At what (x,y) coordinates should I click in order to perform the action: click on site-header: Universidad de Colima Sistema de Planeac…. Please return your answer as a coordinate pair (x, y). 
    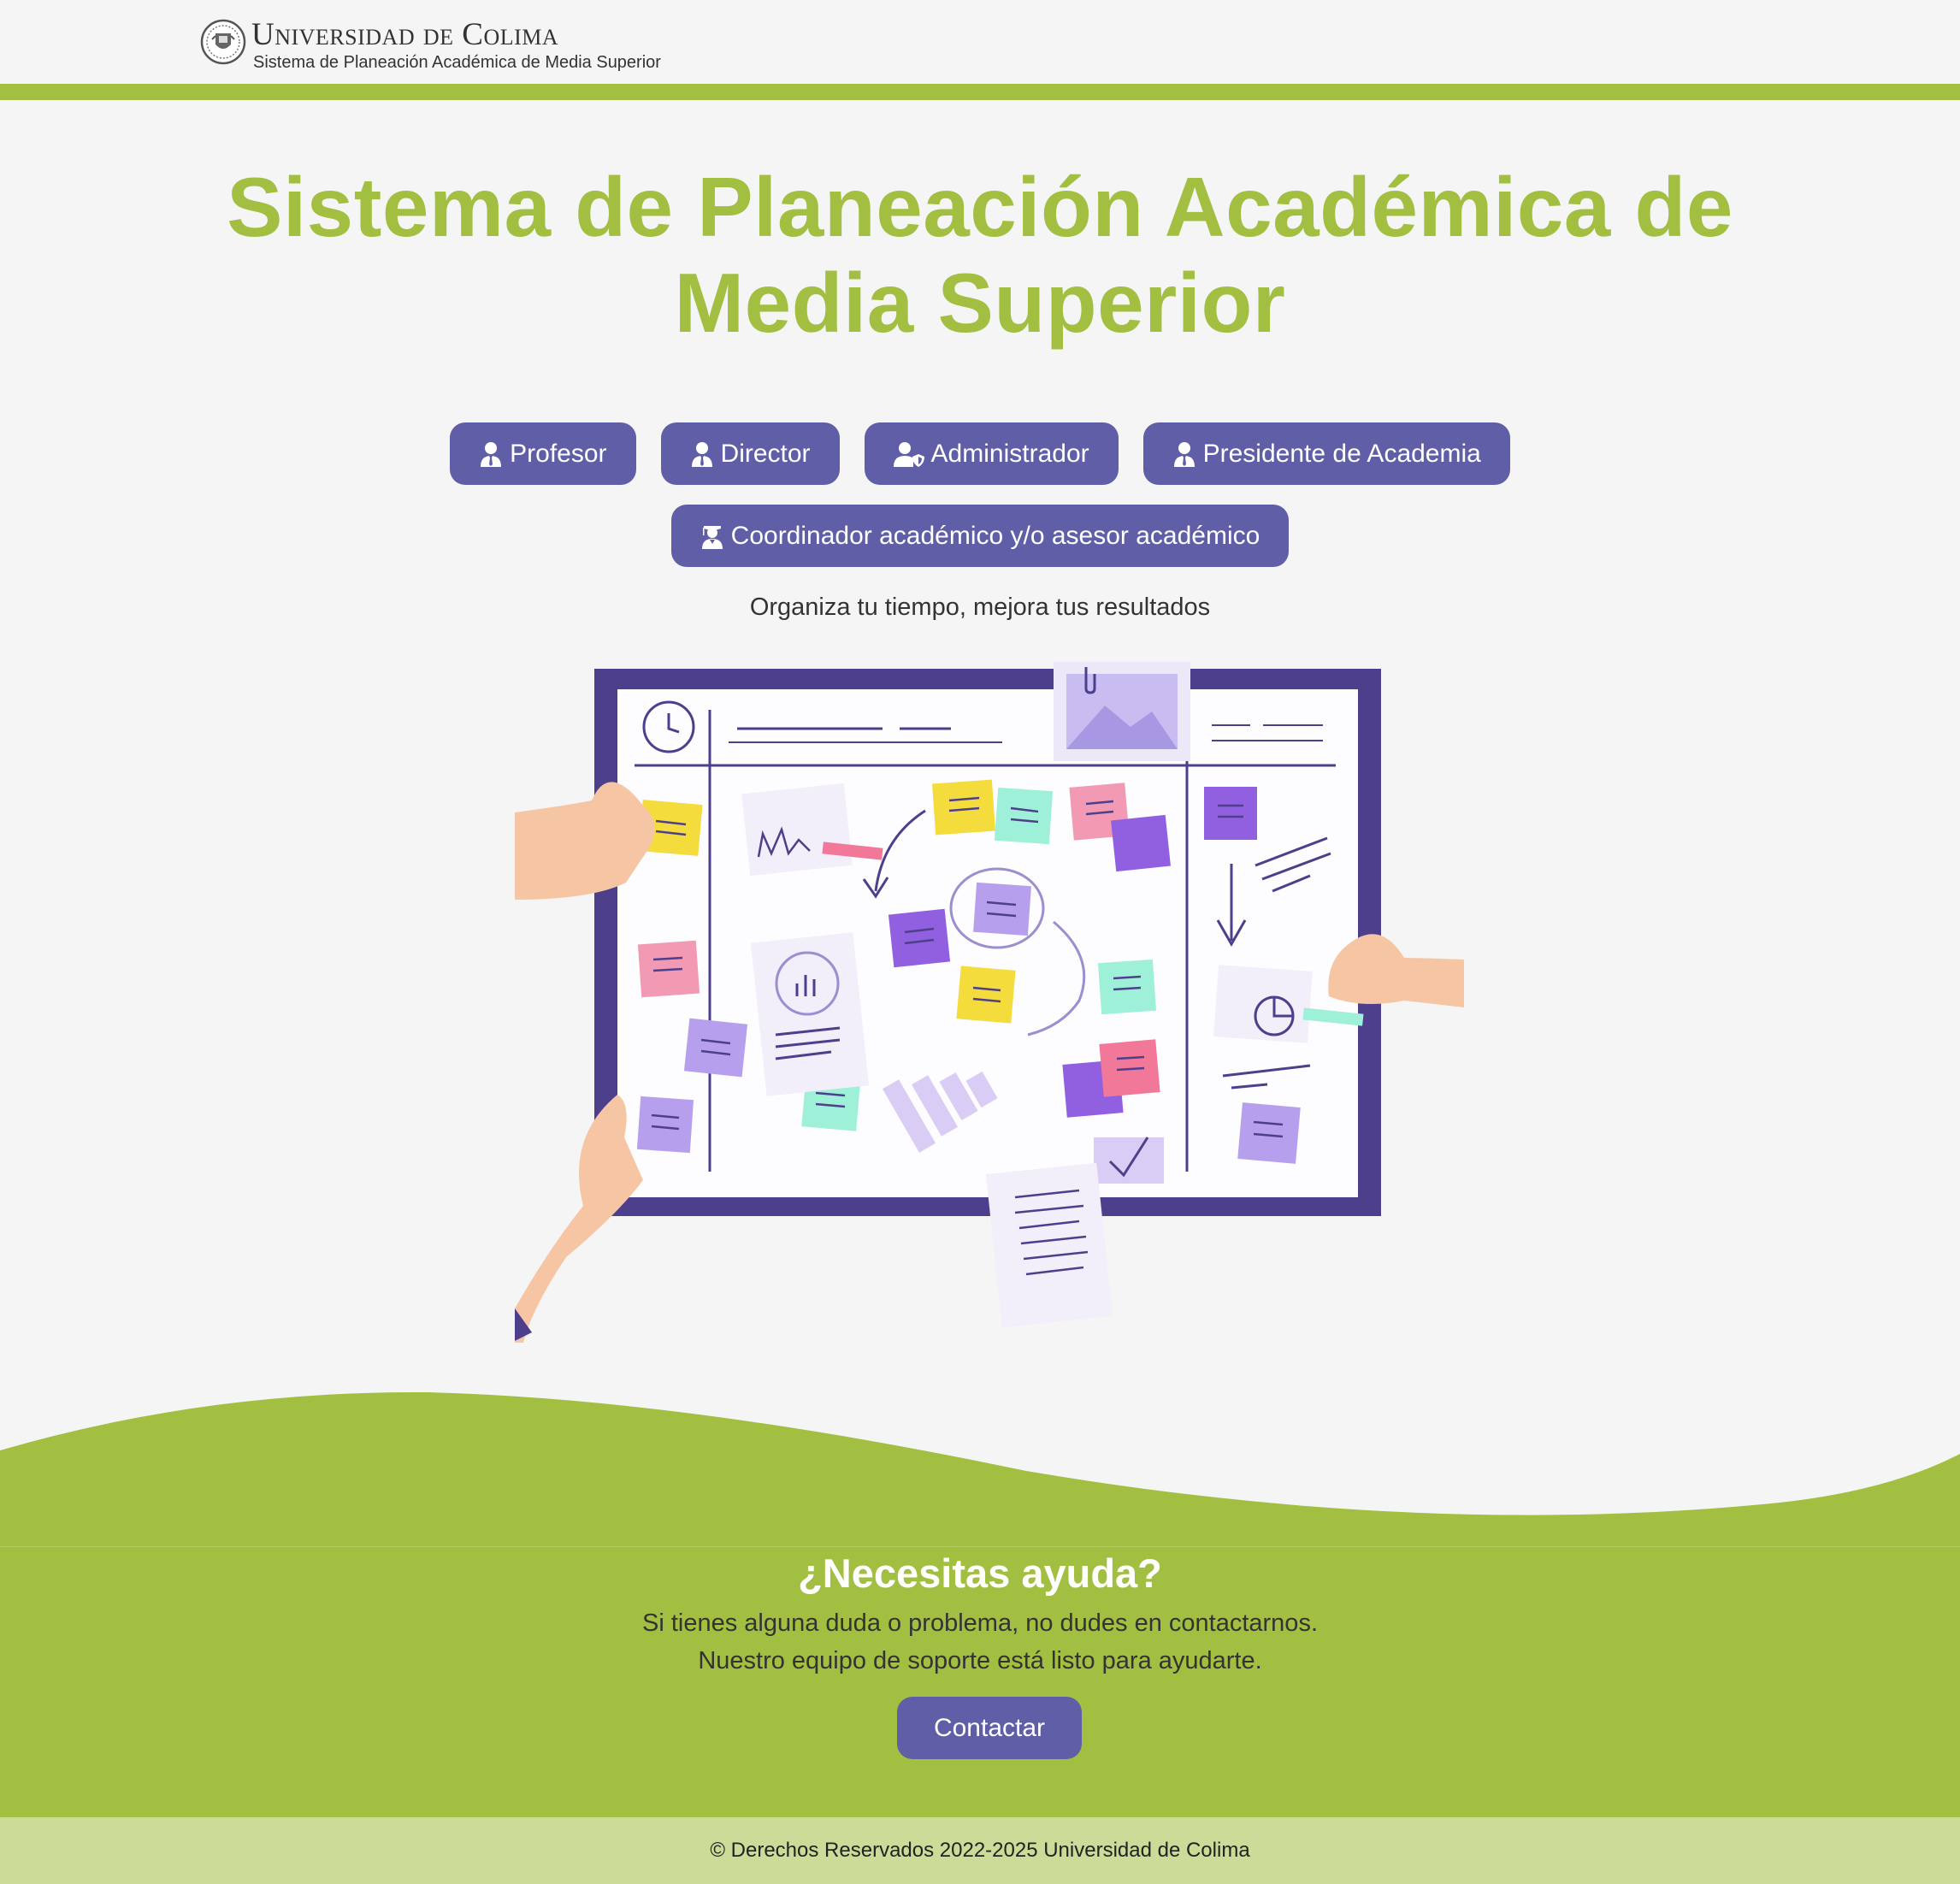
    Looking at the image, I should click on (980, 42).